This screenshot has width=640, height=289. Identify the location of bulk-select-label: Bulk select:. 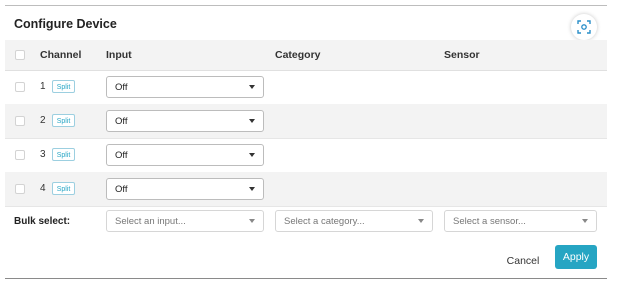
(42, 221).